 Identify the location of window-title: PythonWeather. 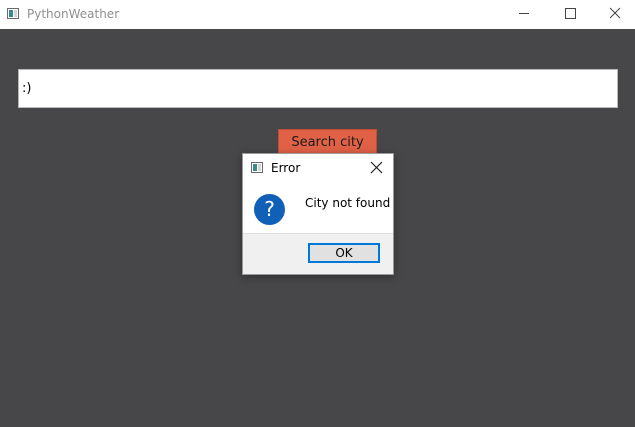
(73, 14).